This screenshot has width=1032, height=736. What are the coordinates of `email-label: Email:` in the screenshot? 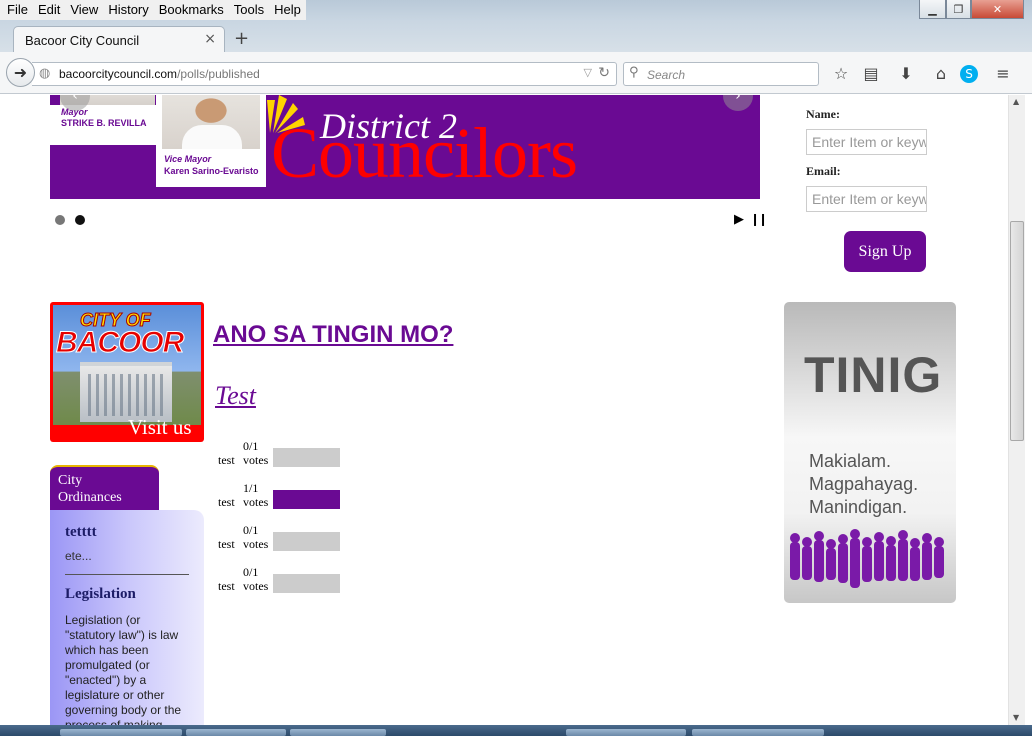 It's located at (823, 171).